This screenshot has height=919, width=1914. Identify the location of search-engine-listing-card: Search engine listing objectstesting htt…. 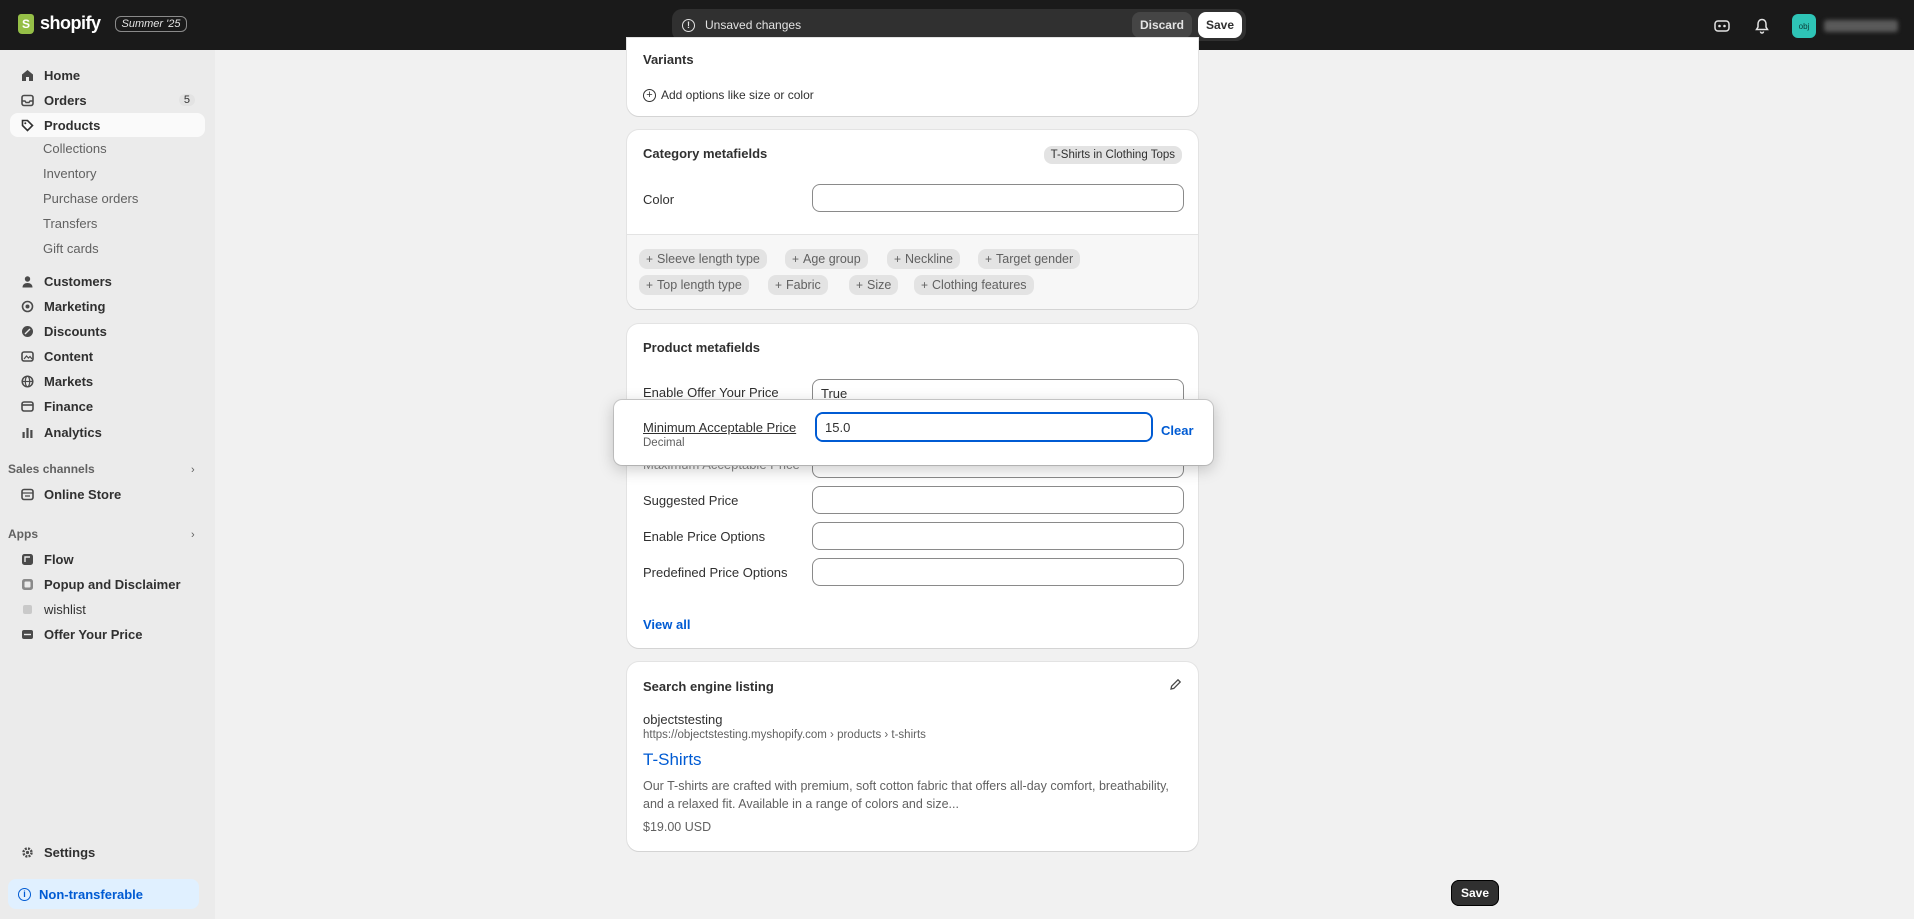
(912, 756).